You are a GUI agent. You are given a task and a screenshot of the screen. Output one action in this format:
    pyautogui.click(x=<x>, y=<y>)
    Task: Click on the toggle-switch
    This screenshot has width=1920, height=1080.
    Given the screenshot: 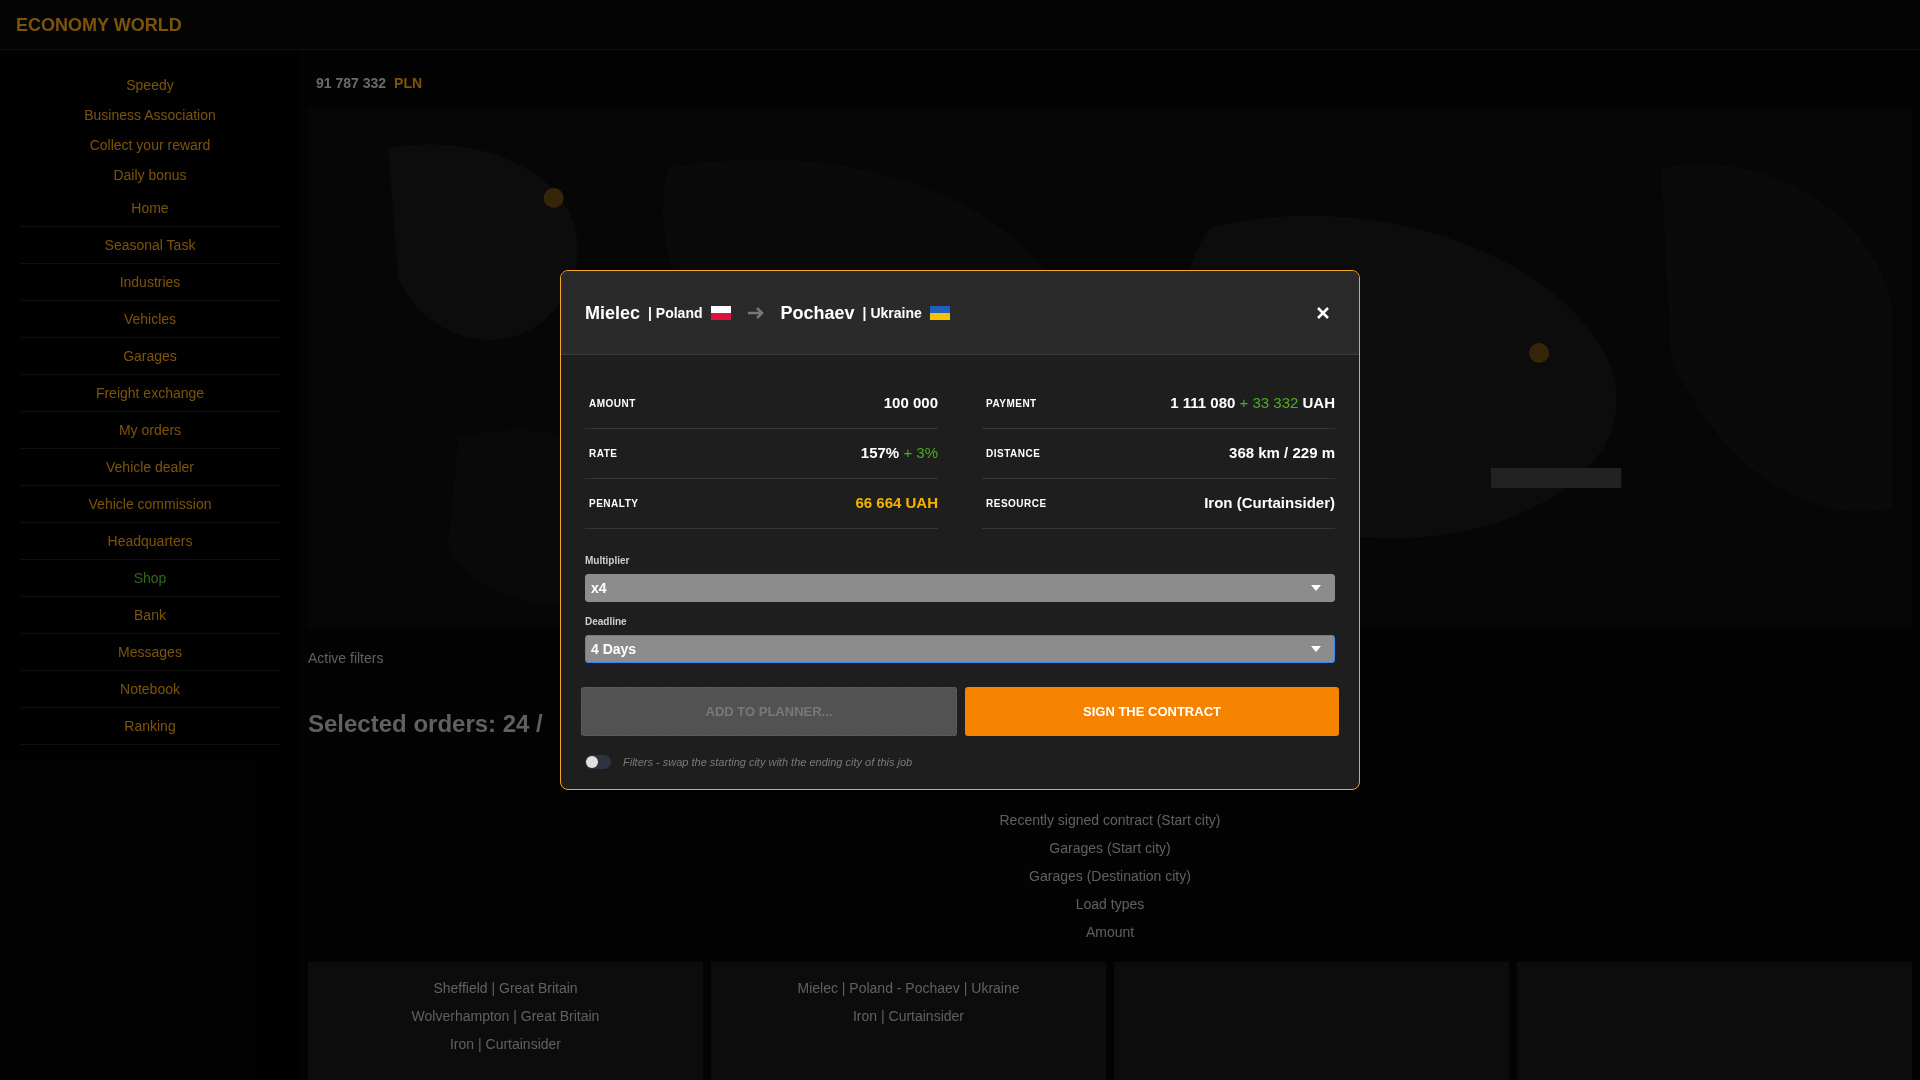 What is the action you would take?
    pyautogui.click(x=598, y=762)
    